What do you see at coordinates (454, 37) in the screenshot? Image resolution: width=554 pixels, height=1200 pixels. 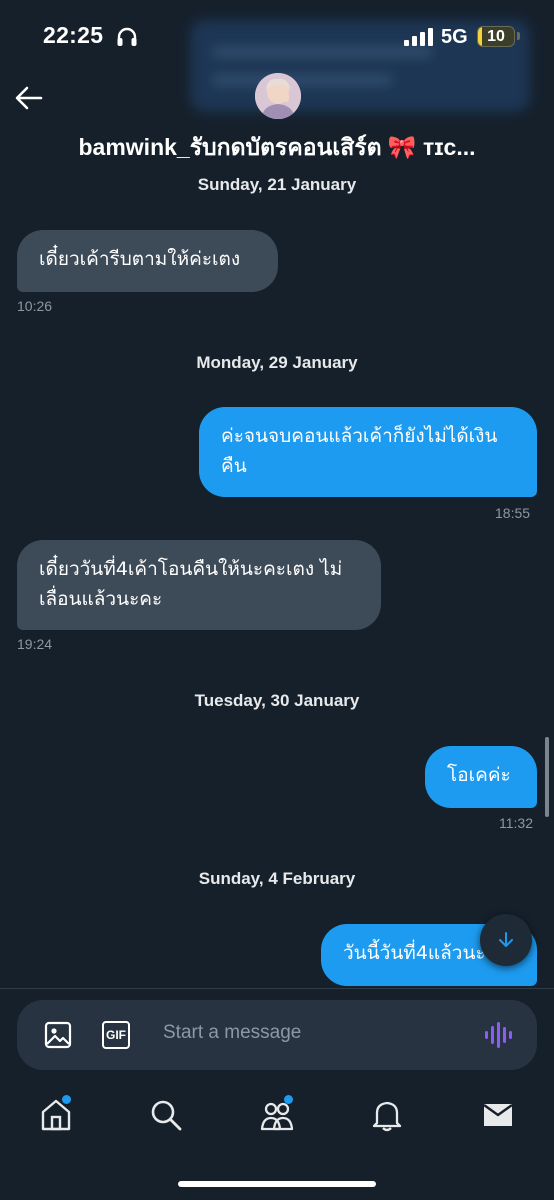 I see `network-type: 5G` at bounding box center [454, 37].